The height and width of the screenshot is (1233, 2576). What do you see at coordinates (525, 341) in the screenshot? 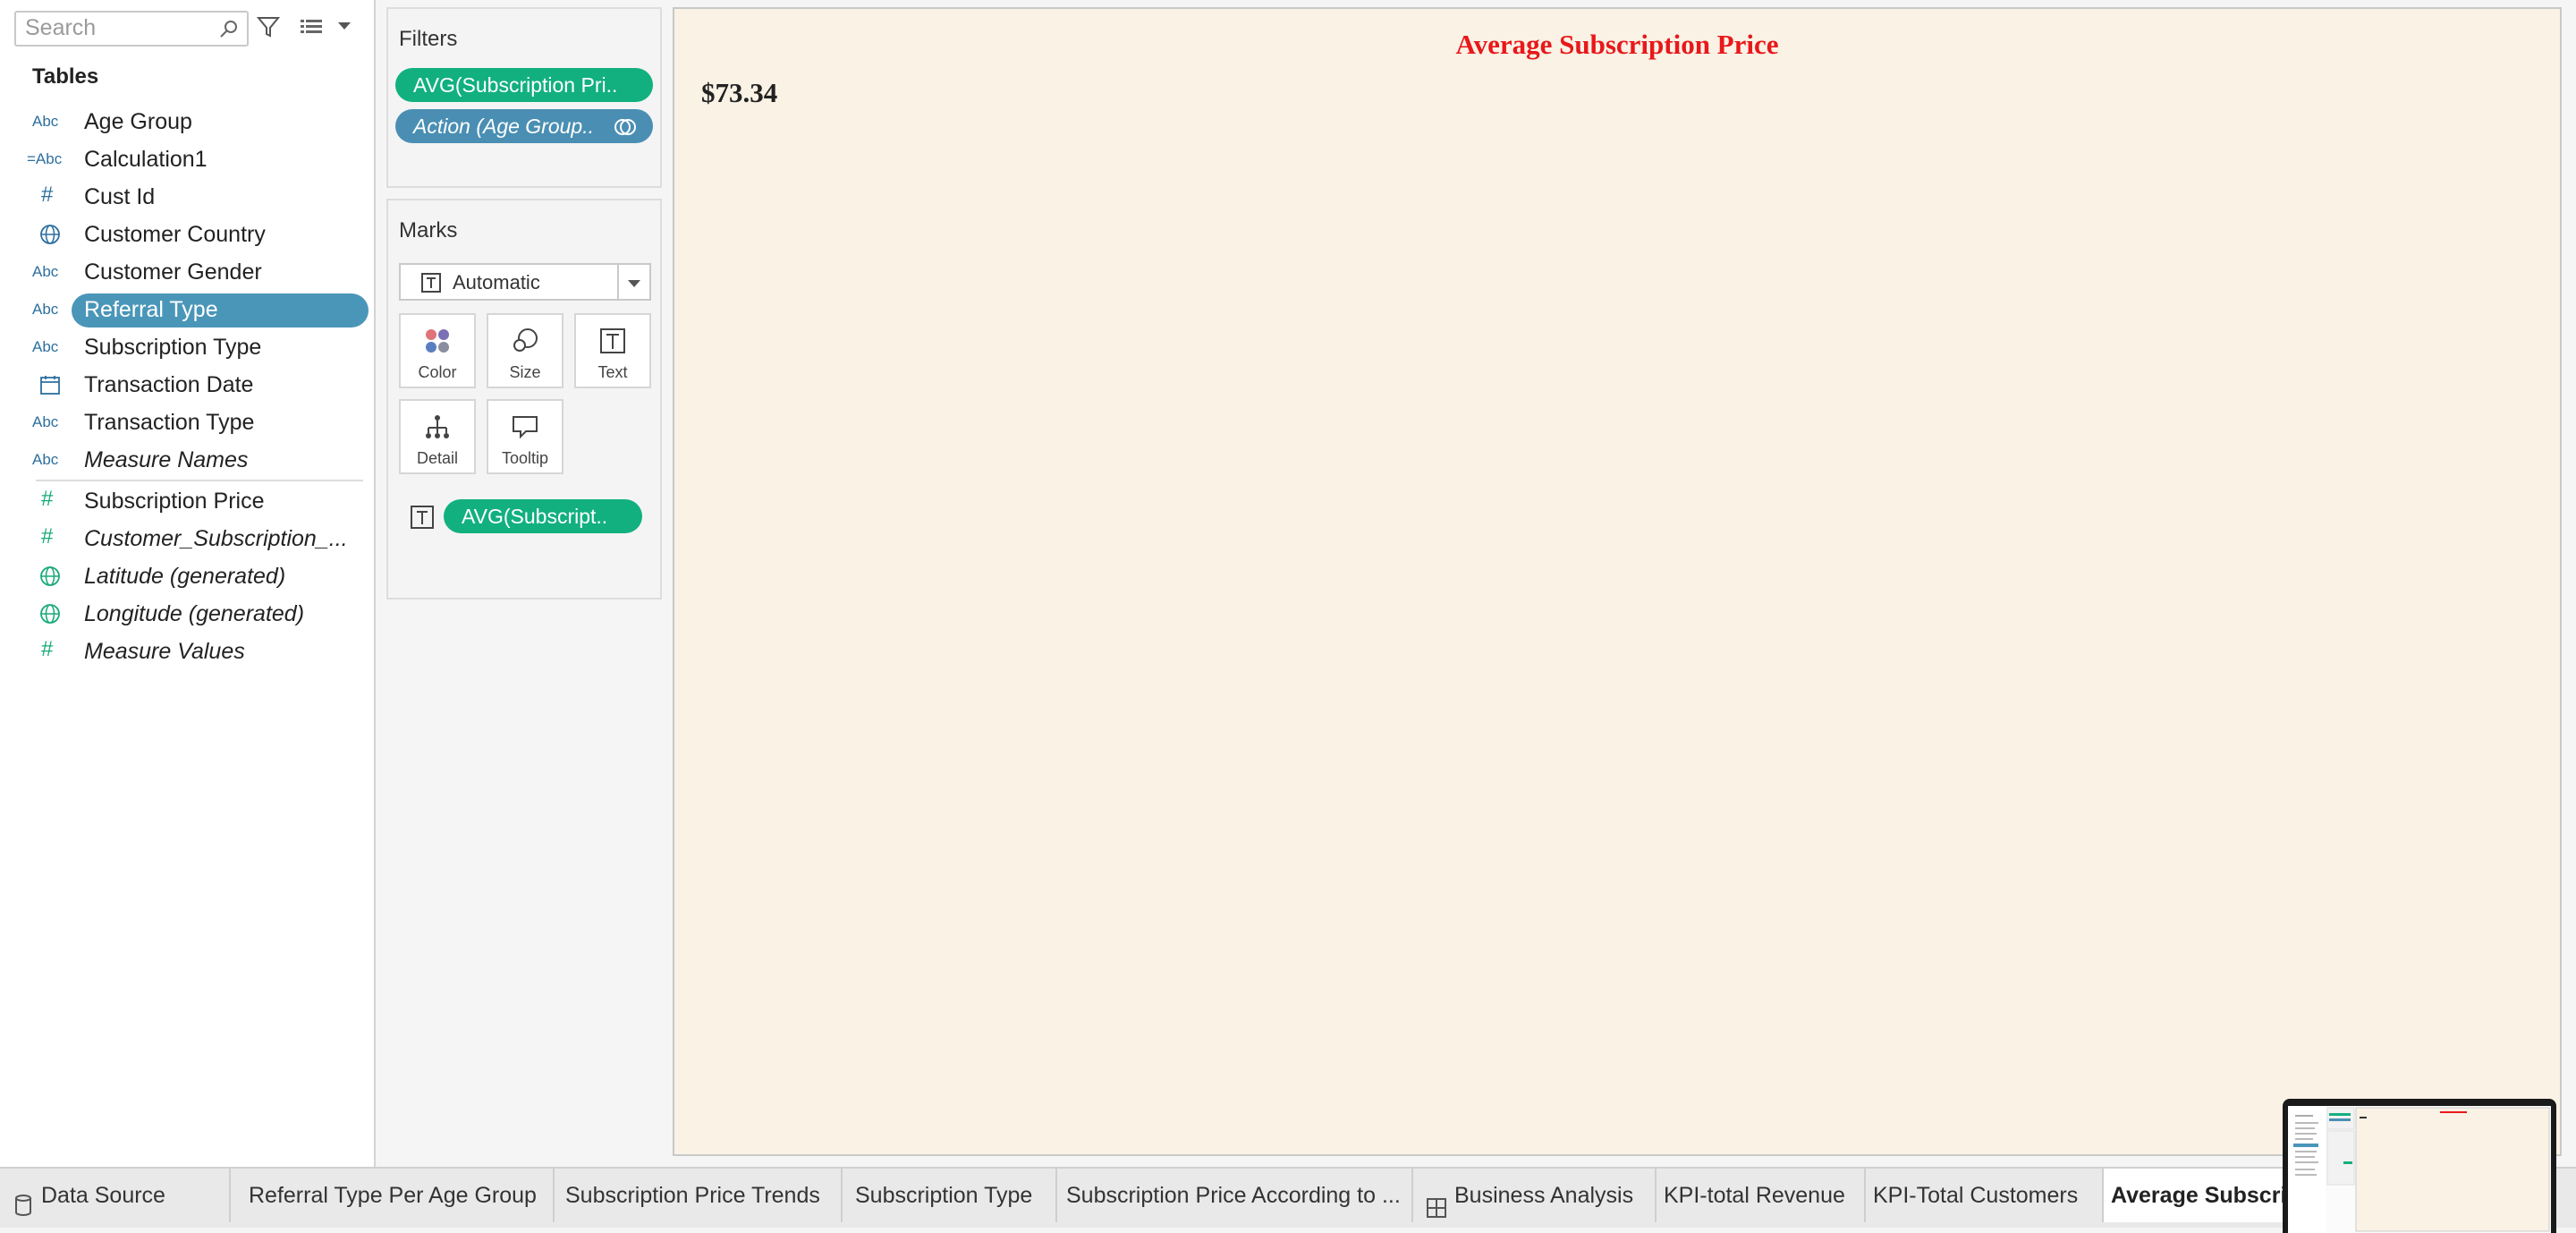
I see `size-icon` at bounding box center [525, 341].